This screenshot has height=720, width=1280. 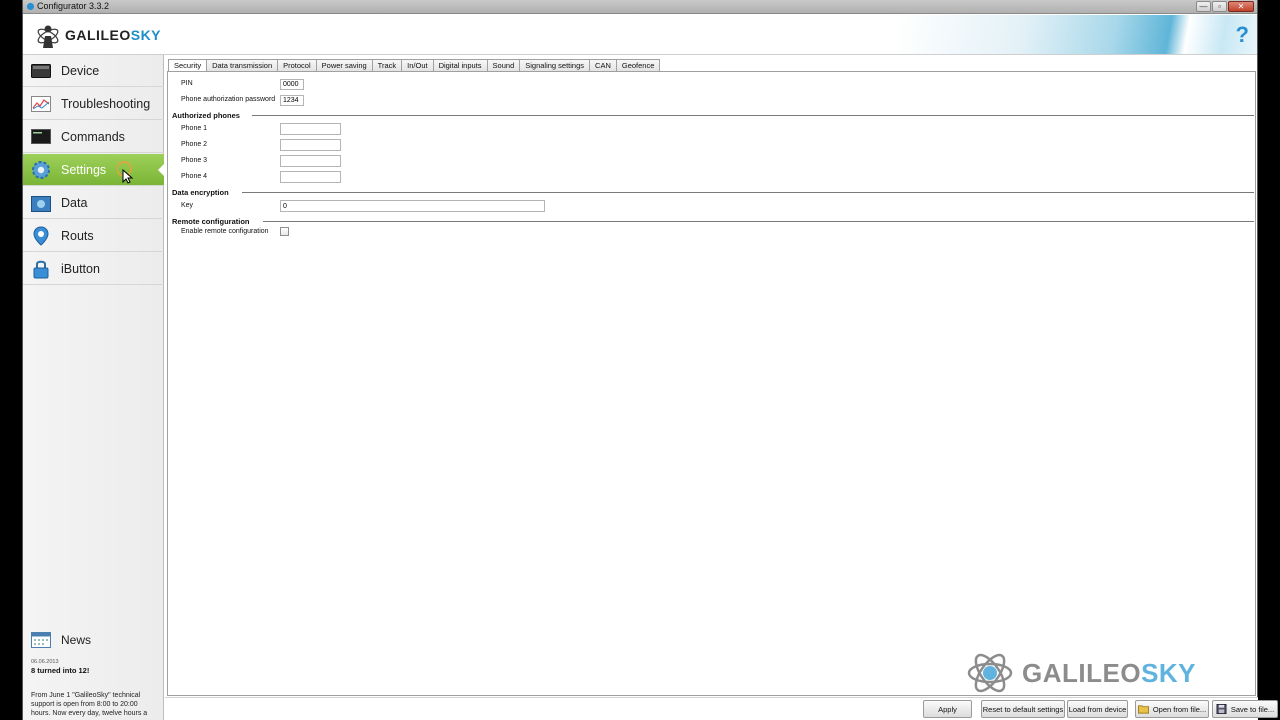 I want to click on brand-logo: GALILEOSKY, so click(x=98, y=35).